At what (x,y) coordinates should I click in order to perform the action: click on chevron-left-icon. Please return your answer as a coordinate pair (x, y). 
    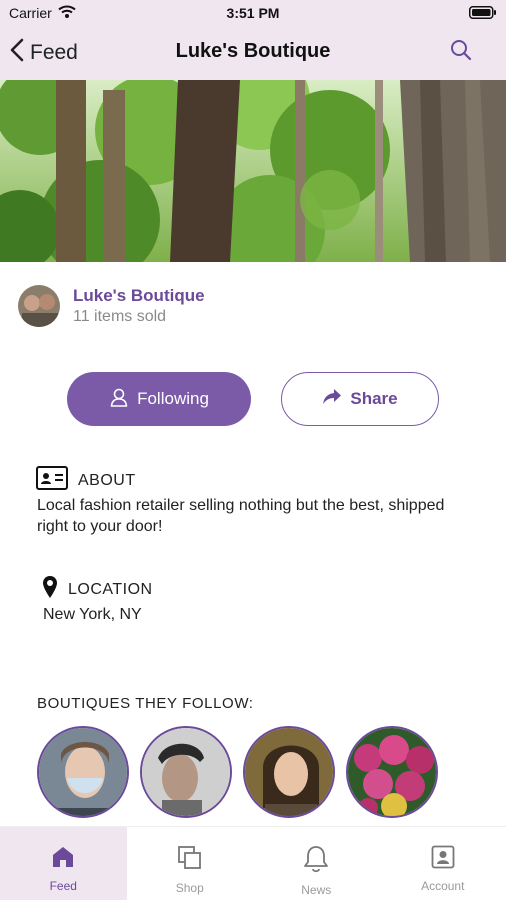
    Looking at the image, I should click on (17, 52).